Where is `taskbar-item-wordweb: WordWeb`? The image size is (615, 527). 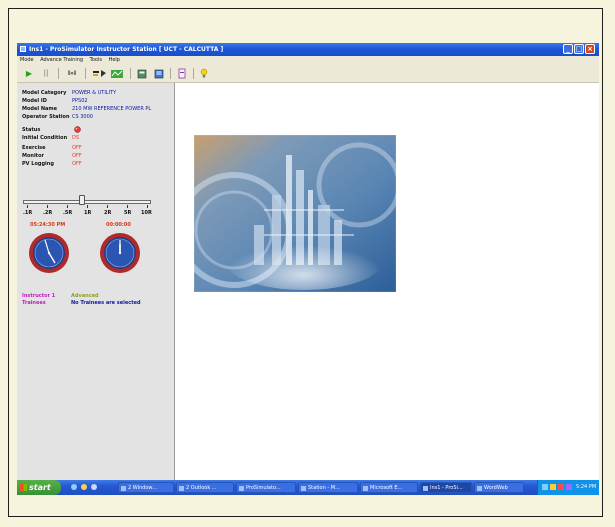
taskbar-item-wordweb: WordWeb is located at coordinates (499, 487).